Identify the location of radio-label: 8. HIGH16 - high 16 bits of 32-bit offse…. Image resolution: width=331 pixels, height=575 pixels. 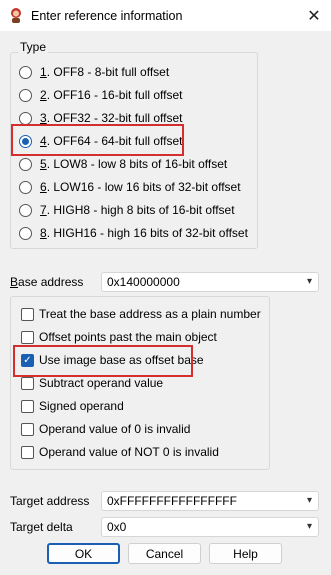
(144, 233).